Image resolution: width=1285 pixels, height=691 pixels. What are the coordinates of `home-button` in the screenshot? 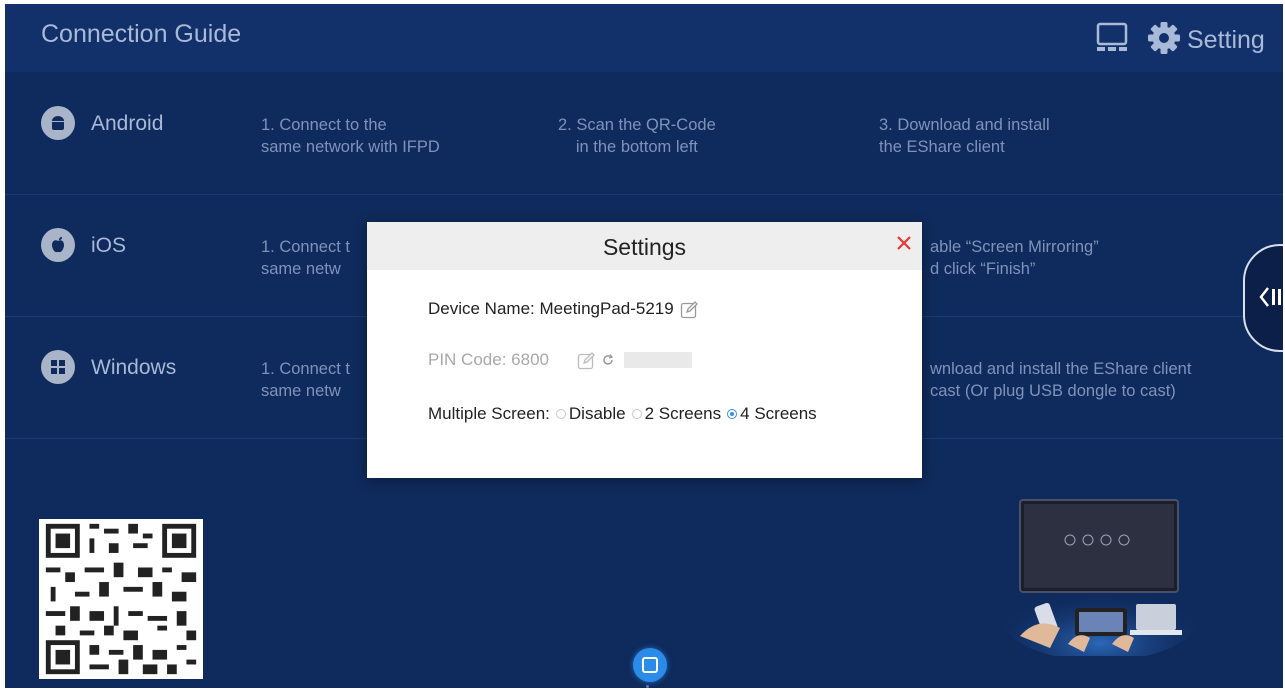 It's located at (650, 665).